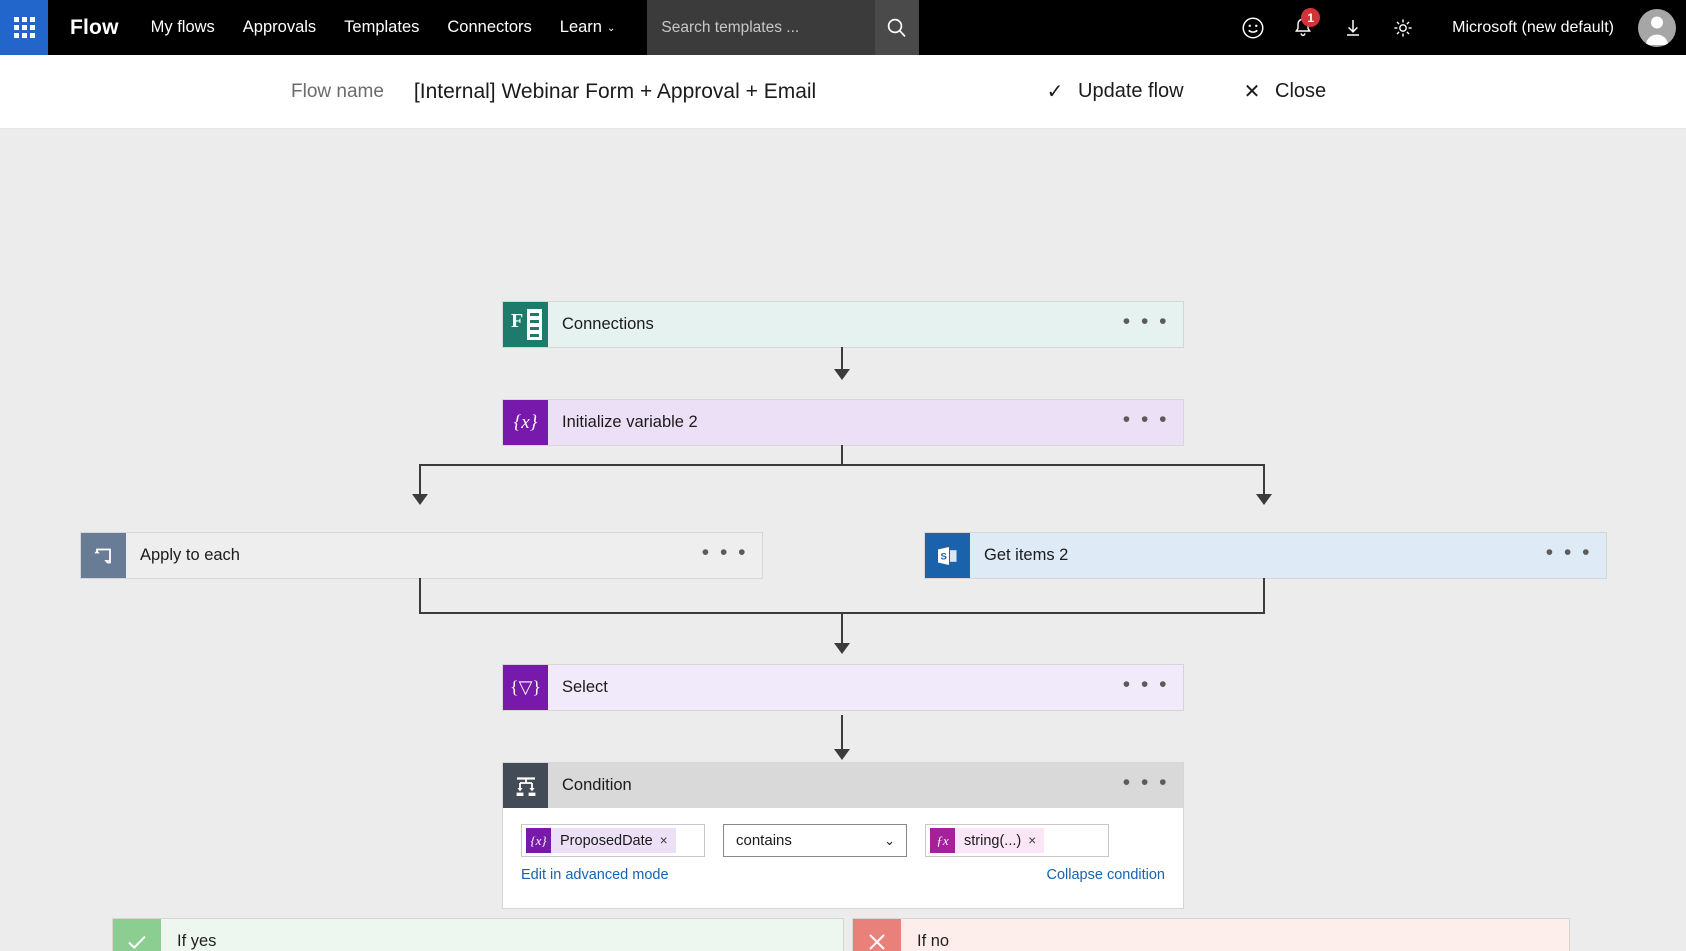 The width and height of the screenshot is (1686, 951). Describe the element at coordinates (92, 27) in the screenshot. I see `brand-flow: Flow` at that location.